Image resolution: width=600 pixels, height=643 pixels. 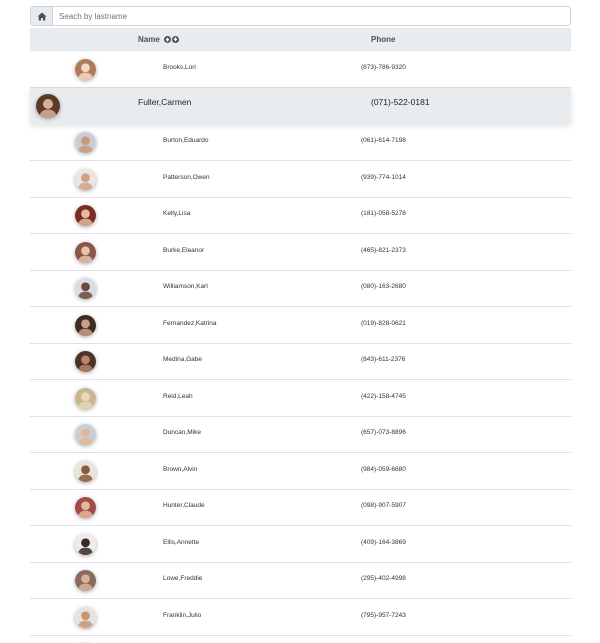 I want to click on home-icon, so click(x=41, y=16).